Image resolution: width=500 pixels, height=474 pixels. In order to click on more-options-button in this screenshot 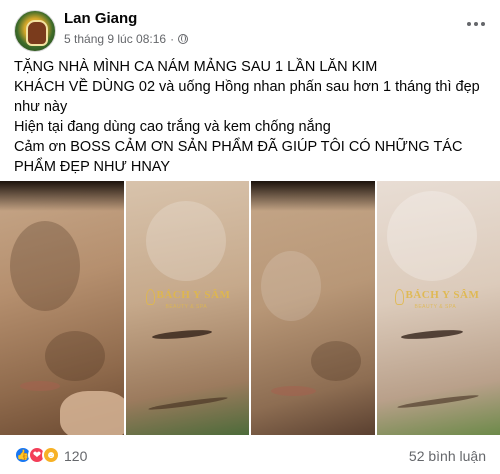, I will do `click(476, 24)`.